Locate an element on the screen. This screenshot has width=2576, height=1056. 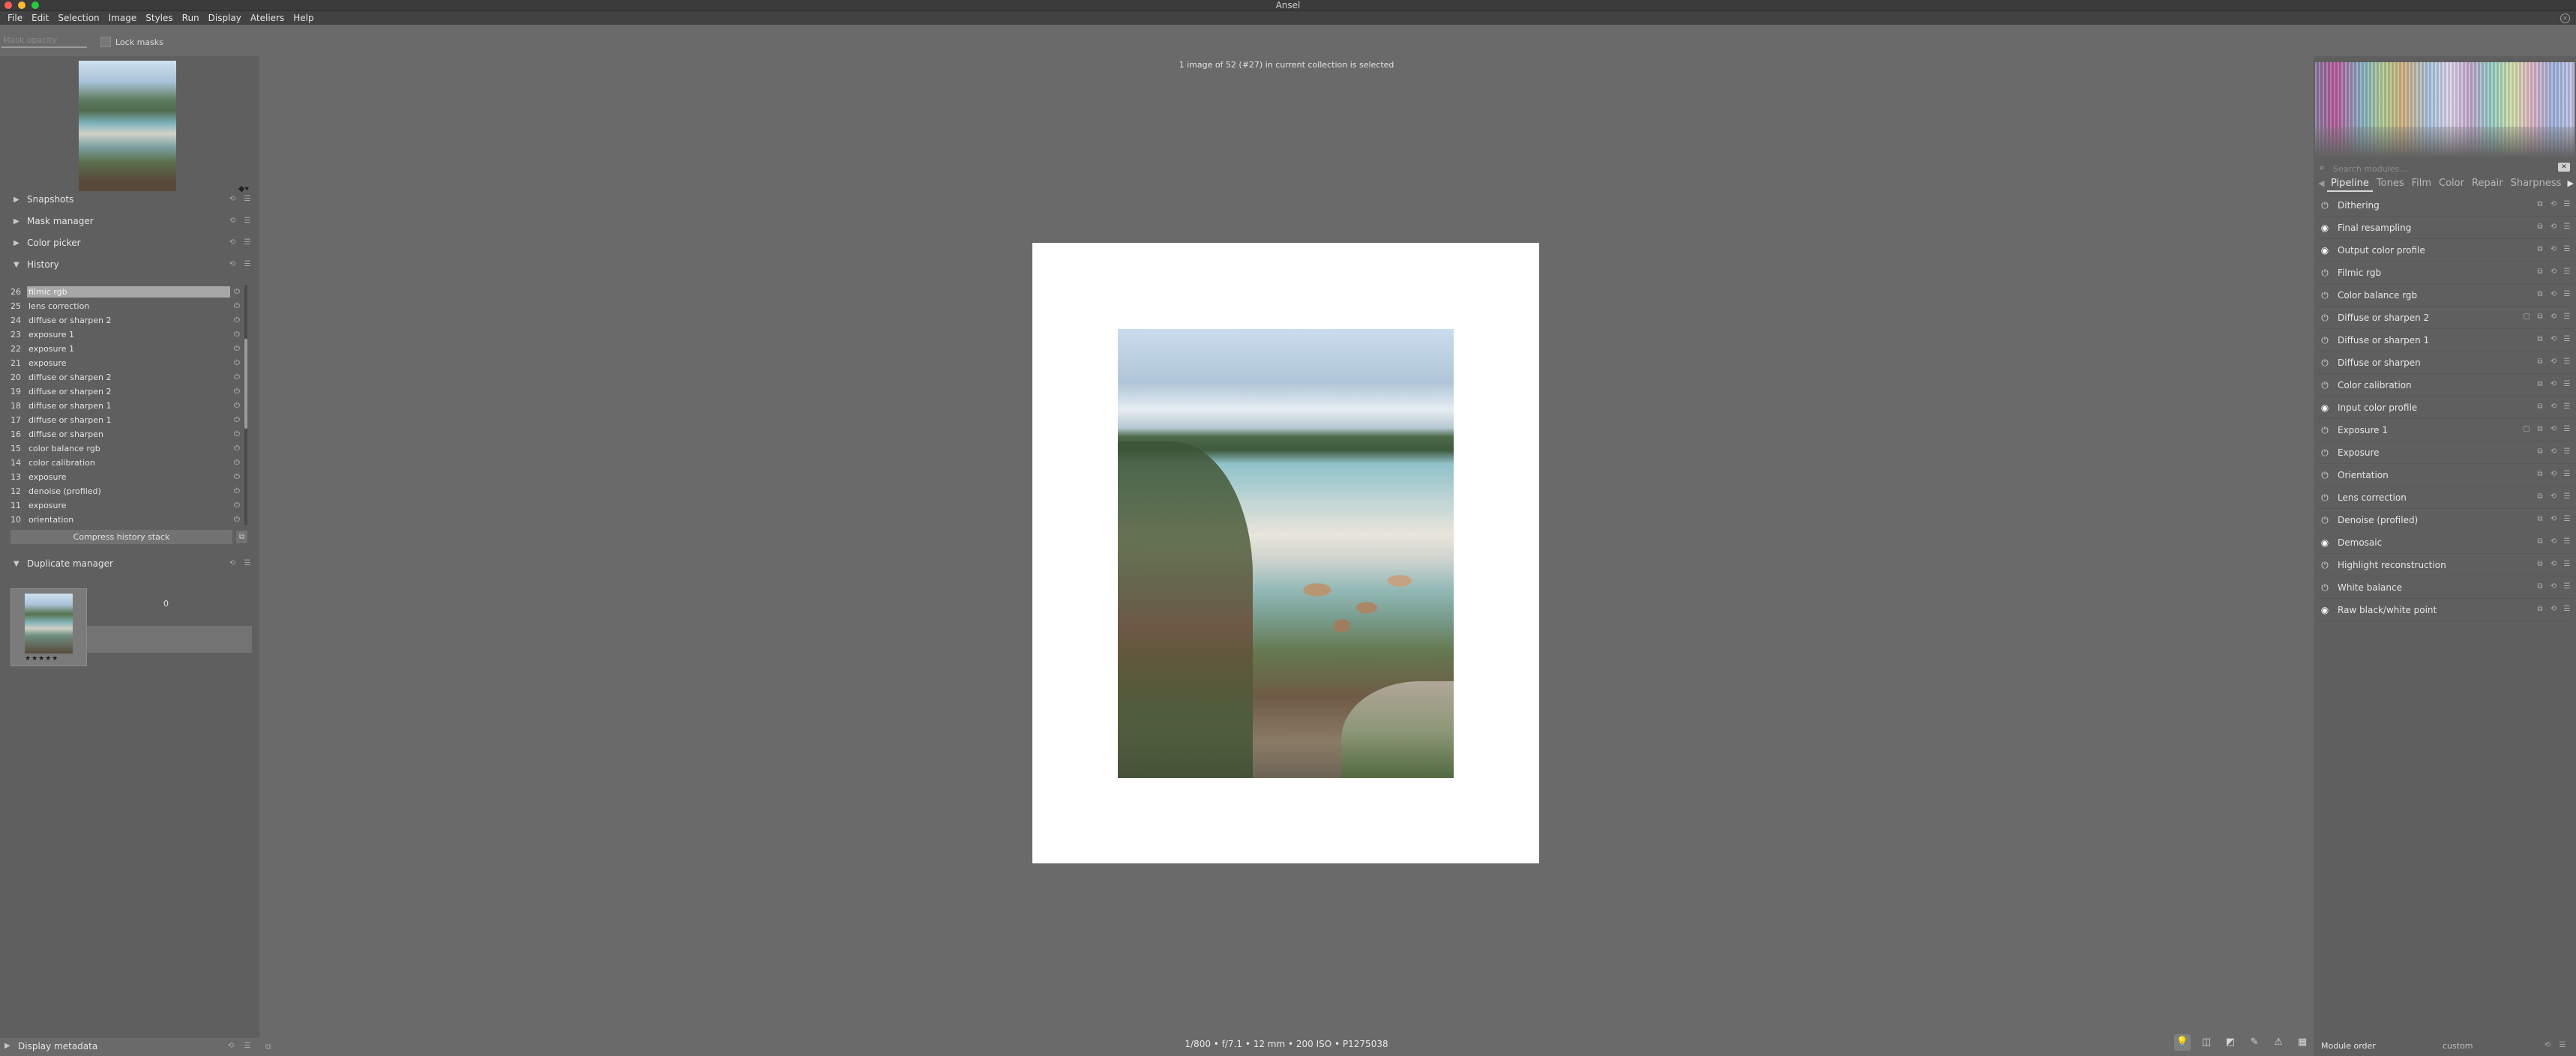
color-picker-header: ▶ Color picker ⟲ ☰ is located at coordinates (129, 243).